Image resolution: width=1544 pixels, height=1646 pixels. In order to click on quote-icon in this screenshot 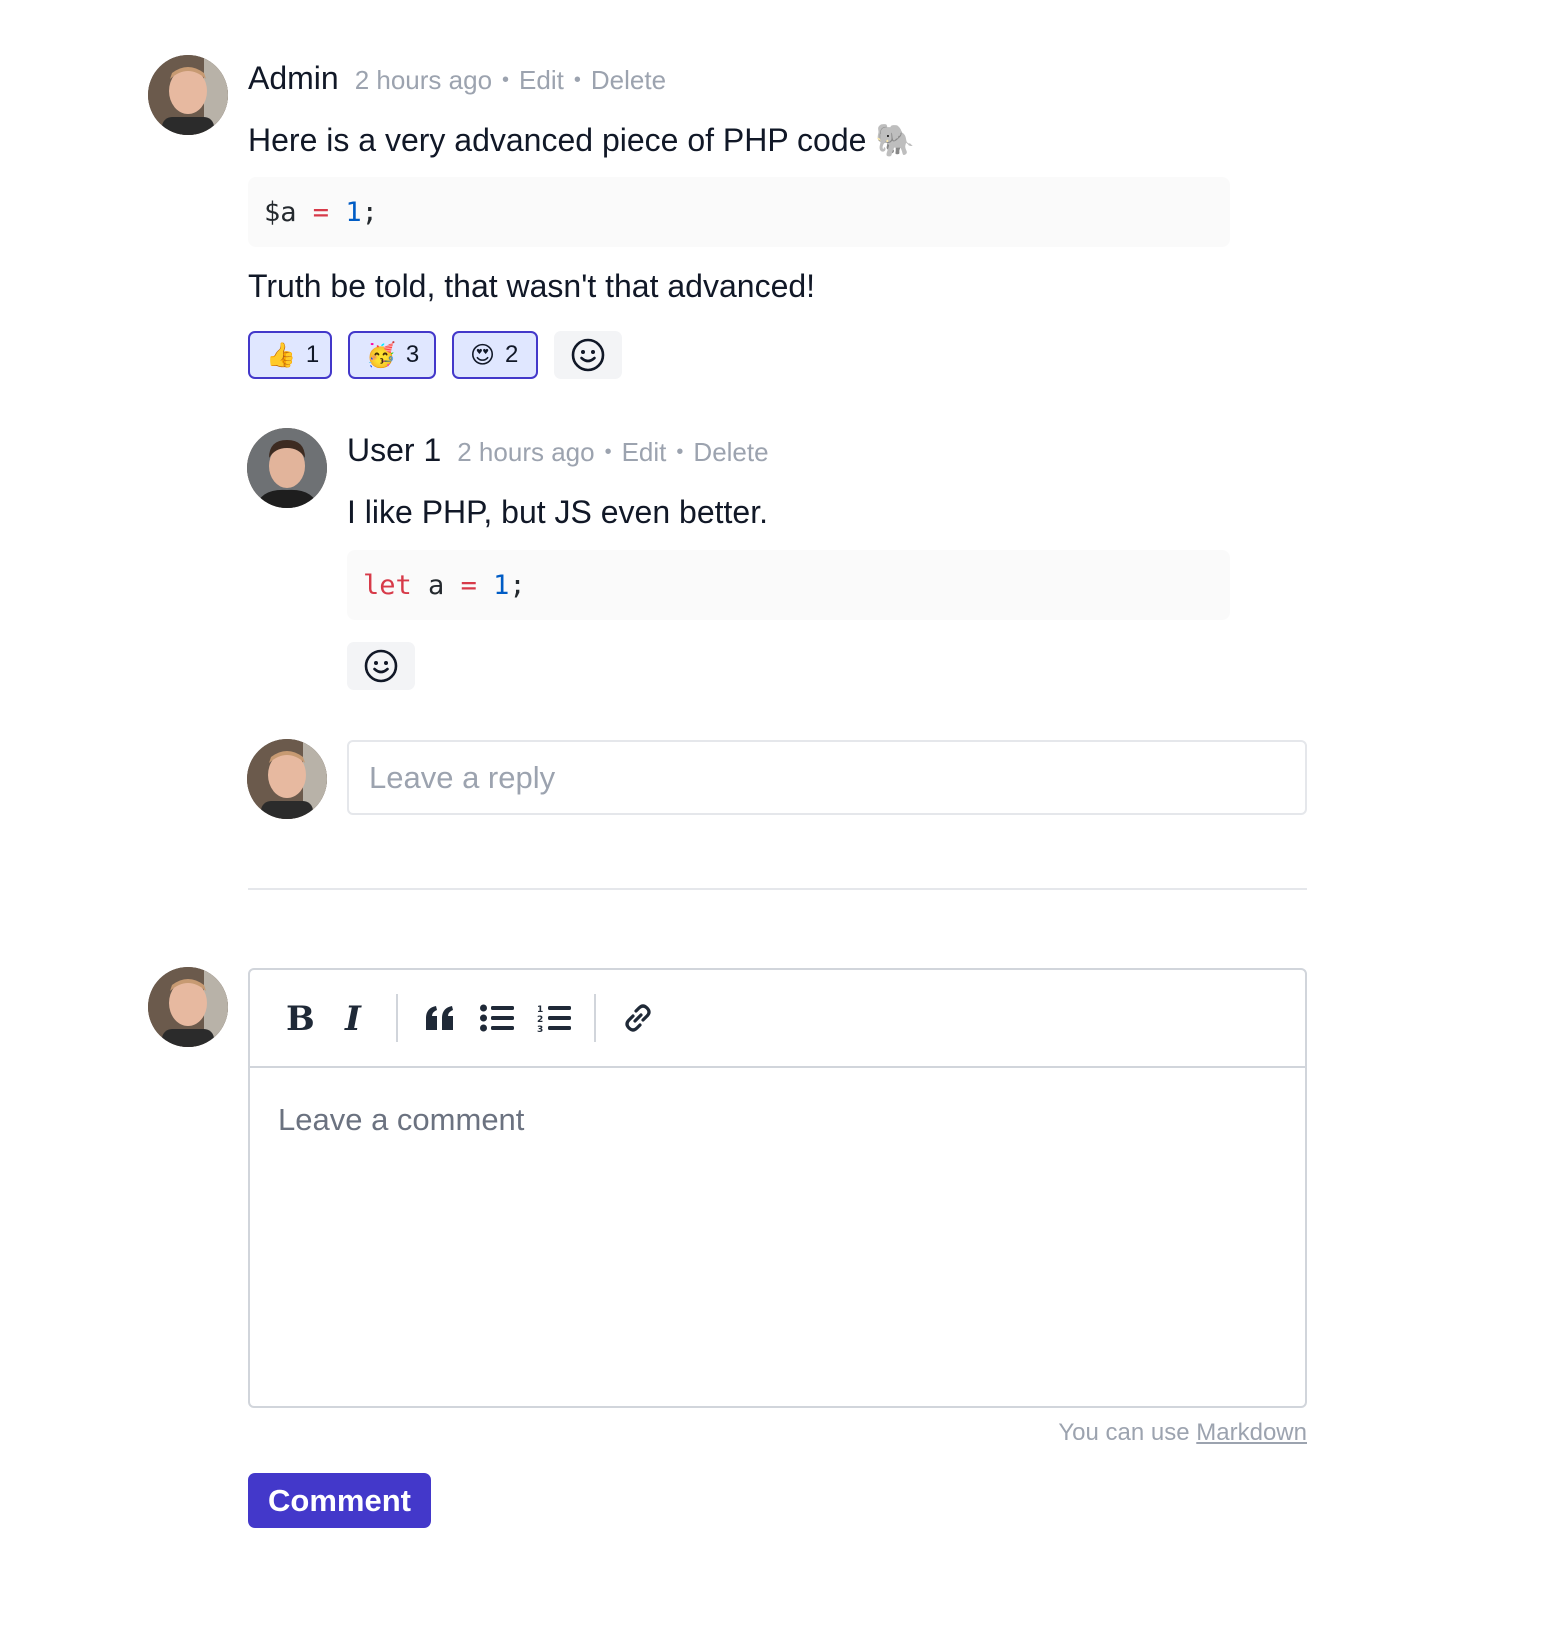, I will do `click(439, 1018)`.